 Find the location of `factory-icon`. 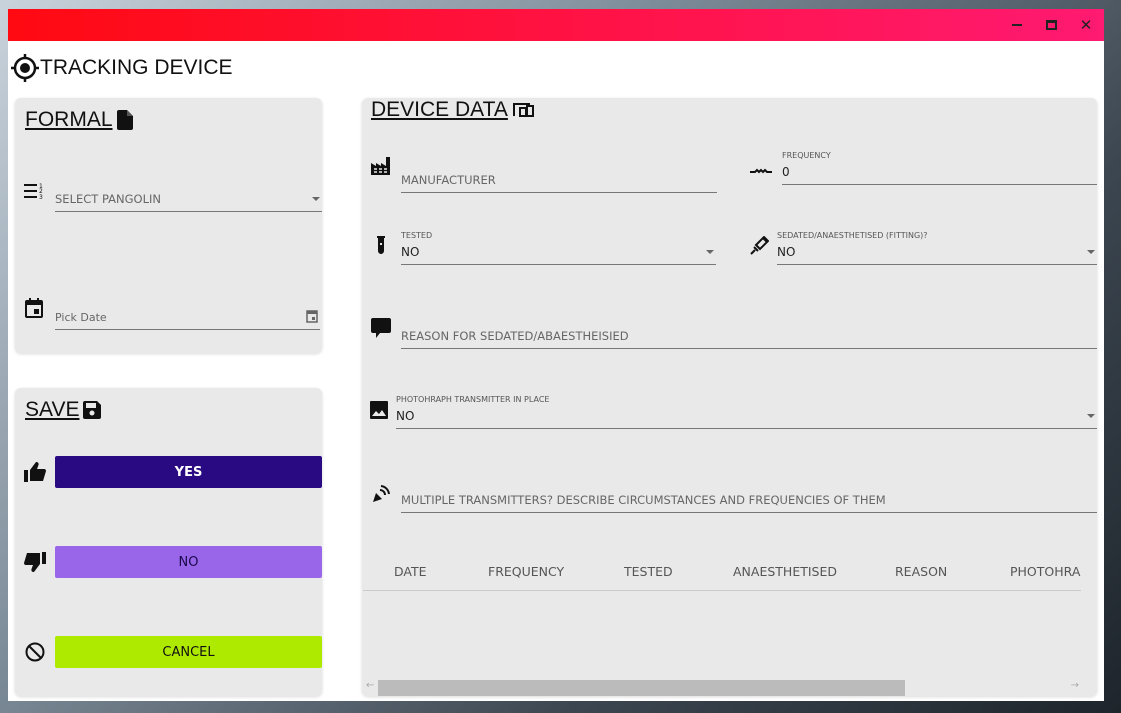

factory-icon is located at coordinates (381, 166).